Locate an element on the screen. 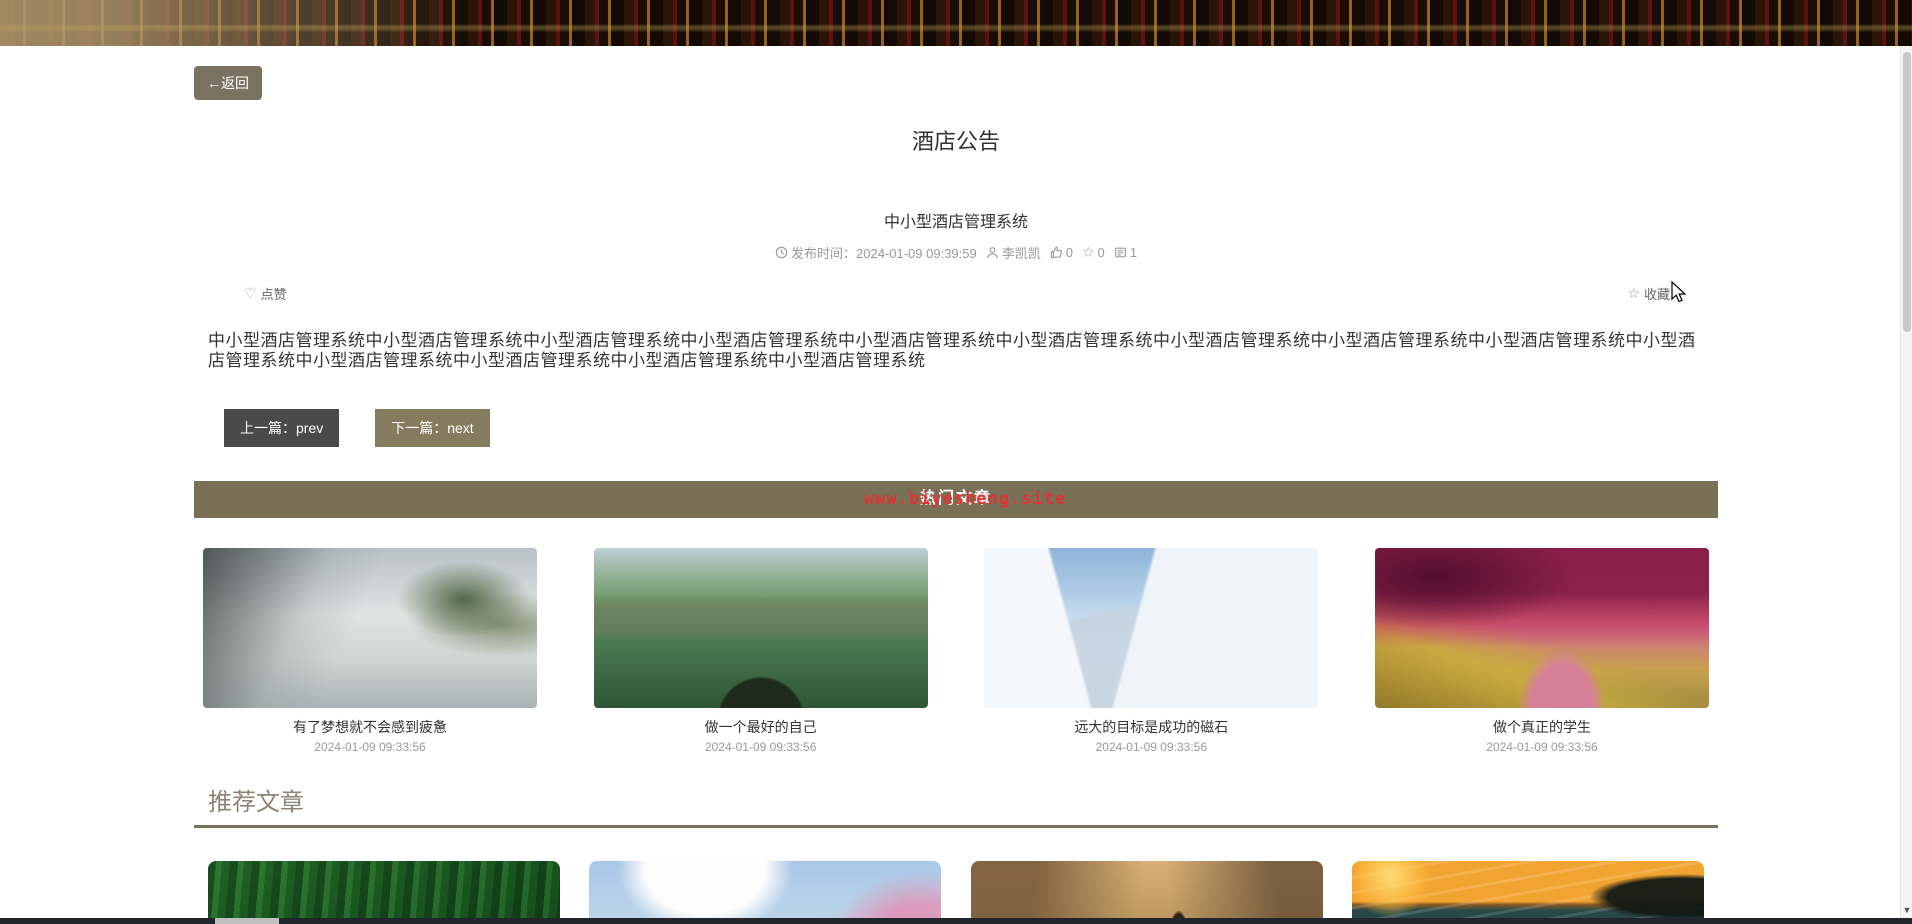  recommend-divider is located at coordinates (956, 826).